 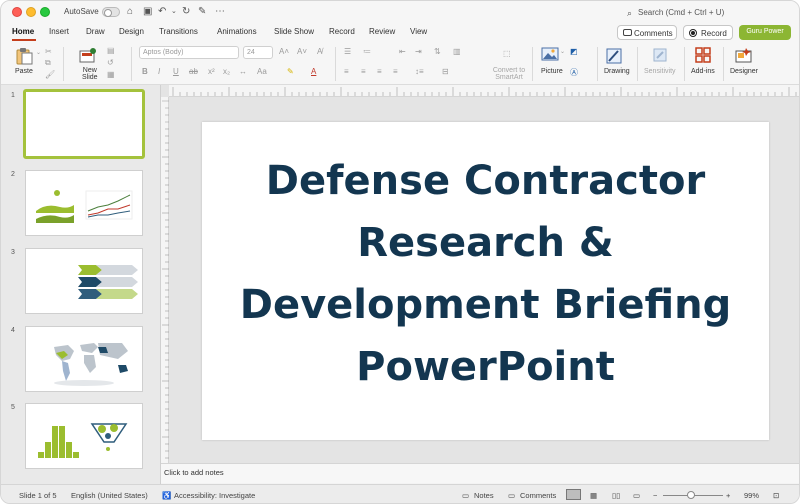 I want to click on picture-dropdown-icon: ⌄, so click(x=562, y=51).